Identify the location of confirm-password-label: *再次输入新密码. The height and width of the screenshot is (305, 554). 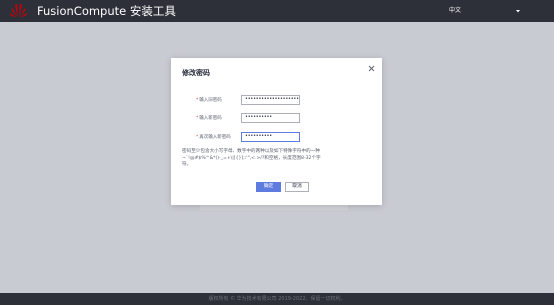
(213, 137).